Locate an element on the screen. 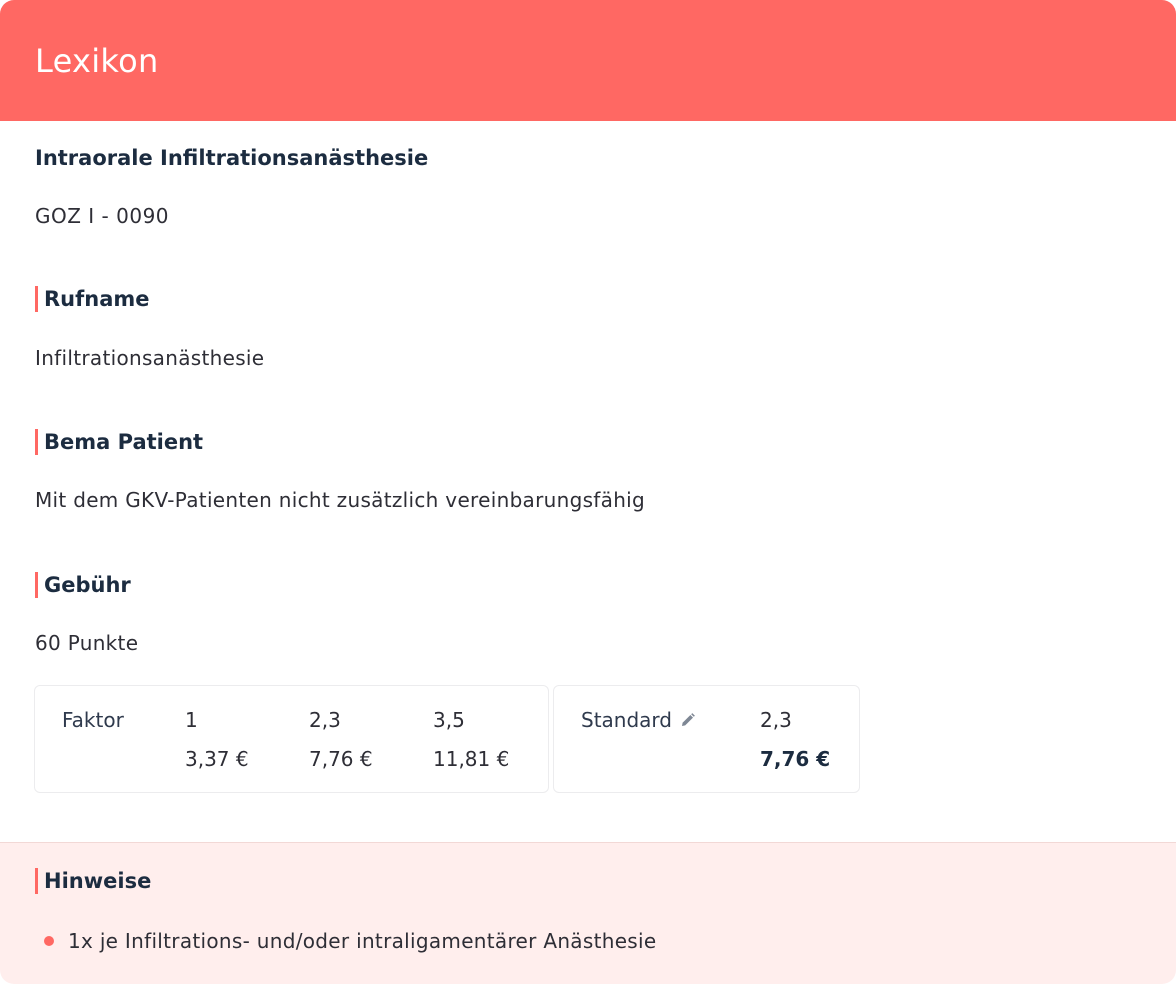 The height and width of the screenshot is (984, 1176). standard-amount: 7,76 € is located at coordinates (795, 759).